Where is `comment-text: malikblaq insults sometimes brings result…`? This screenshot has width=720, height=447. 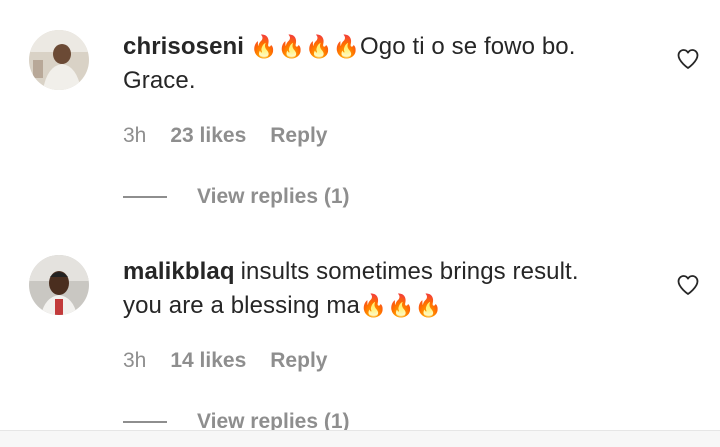 comment-text: malikblaq insults sometimes brings result… is located at coordinates (383, 289).